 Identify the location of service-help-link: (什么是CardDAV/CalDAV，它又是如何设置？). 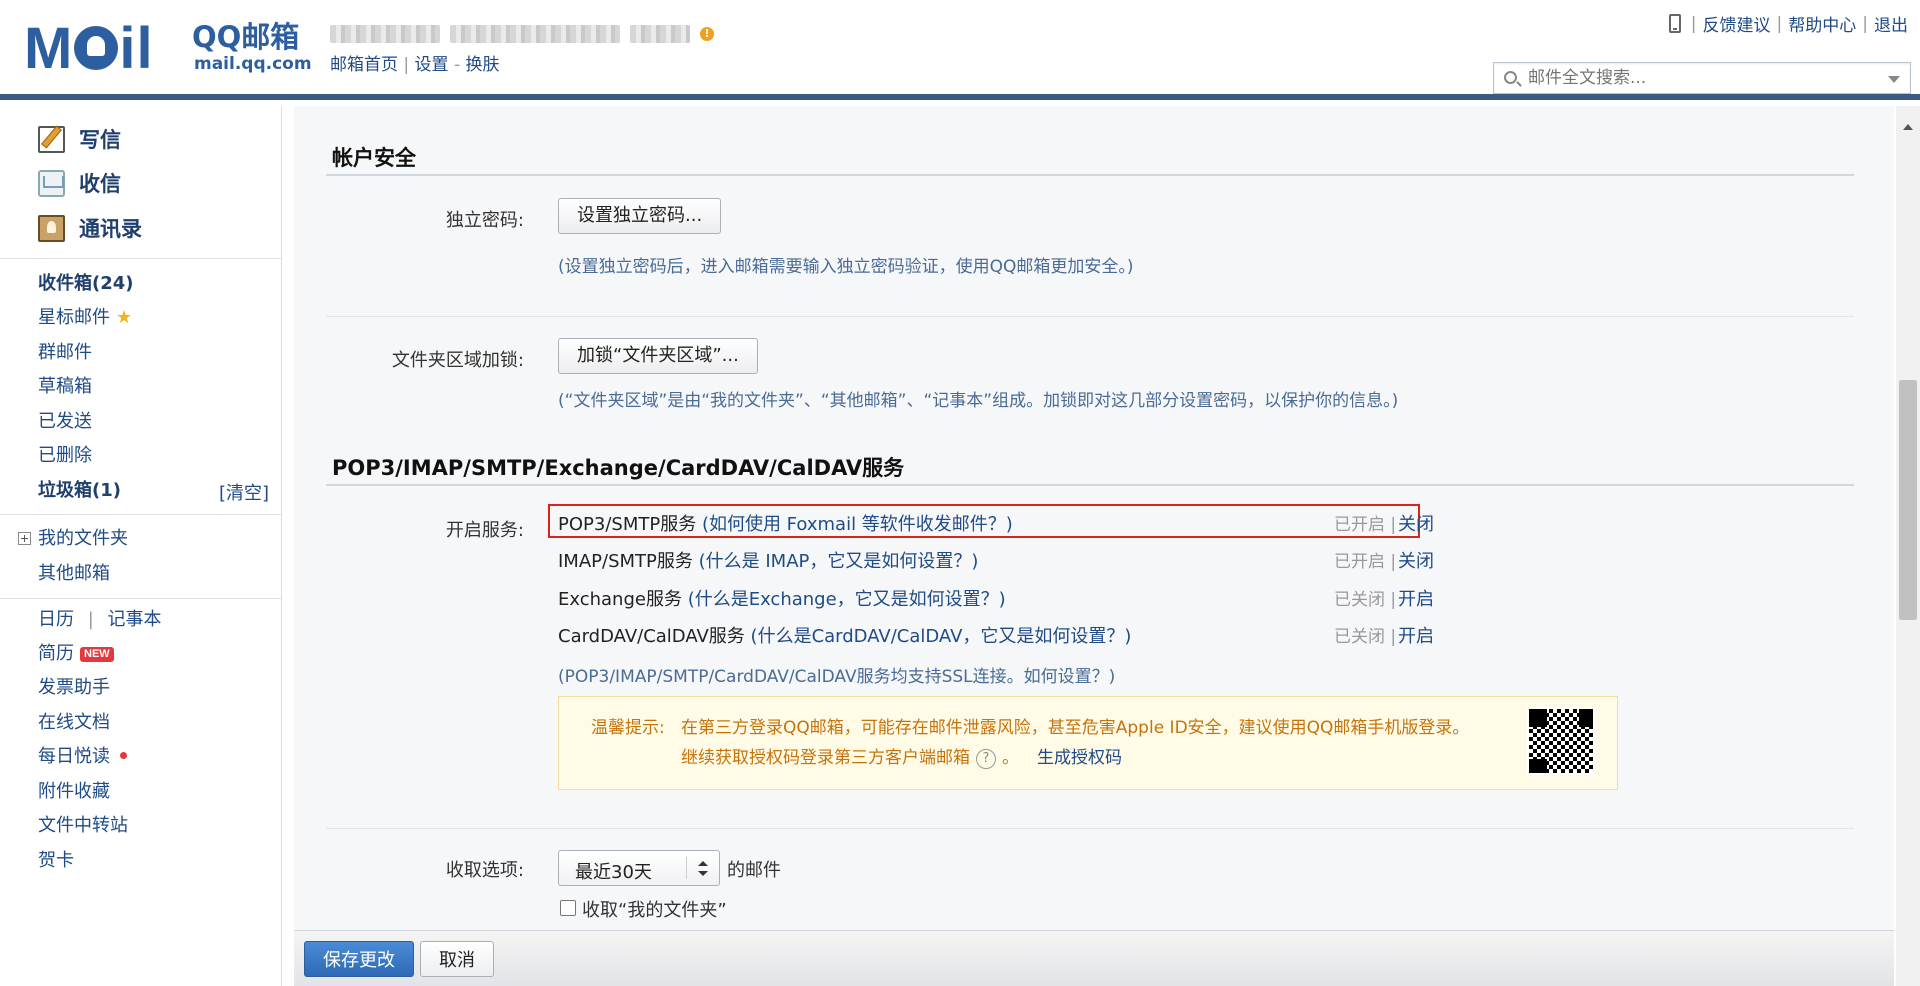
(941, 636).